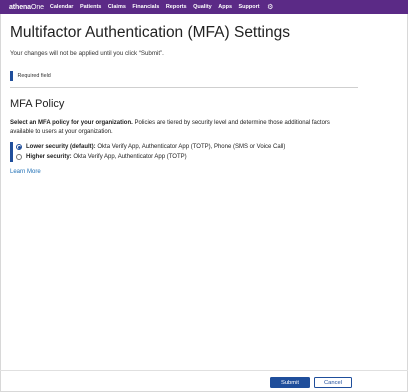 The width and height of the screenshot is (408, 392). Describe the element at coordinates (145, 7) in the screenshot. I see `nav-item-financials: Financials` at that location.